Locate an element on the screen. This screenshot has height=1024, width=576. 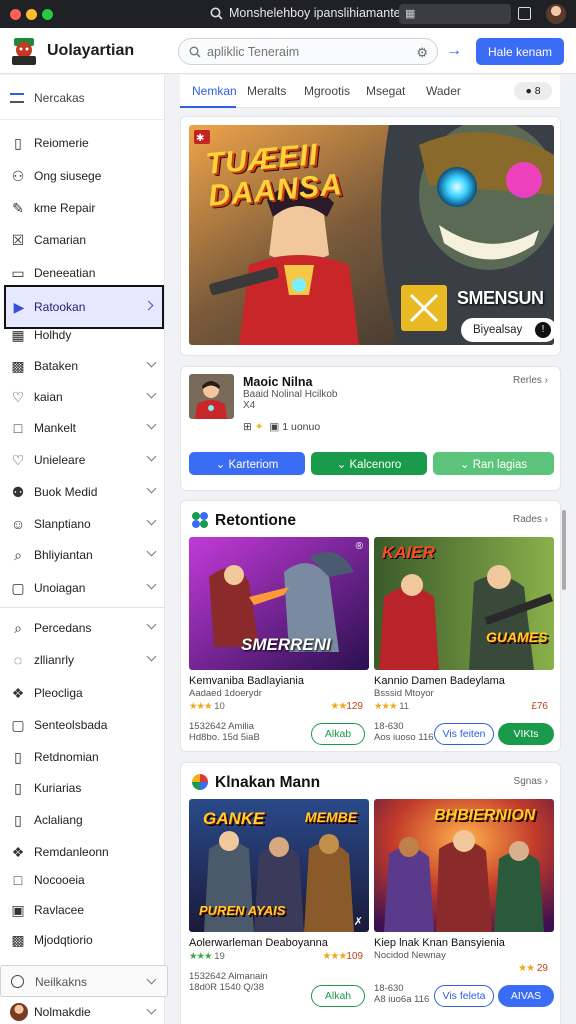
game-card-downloads-1: 1532642 Amilia is located at coordinates (221, 726).